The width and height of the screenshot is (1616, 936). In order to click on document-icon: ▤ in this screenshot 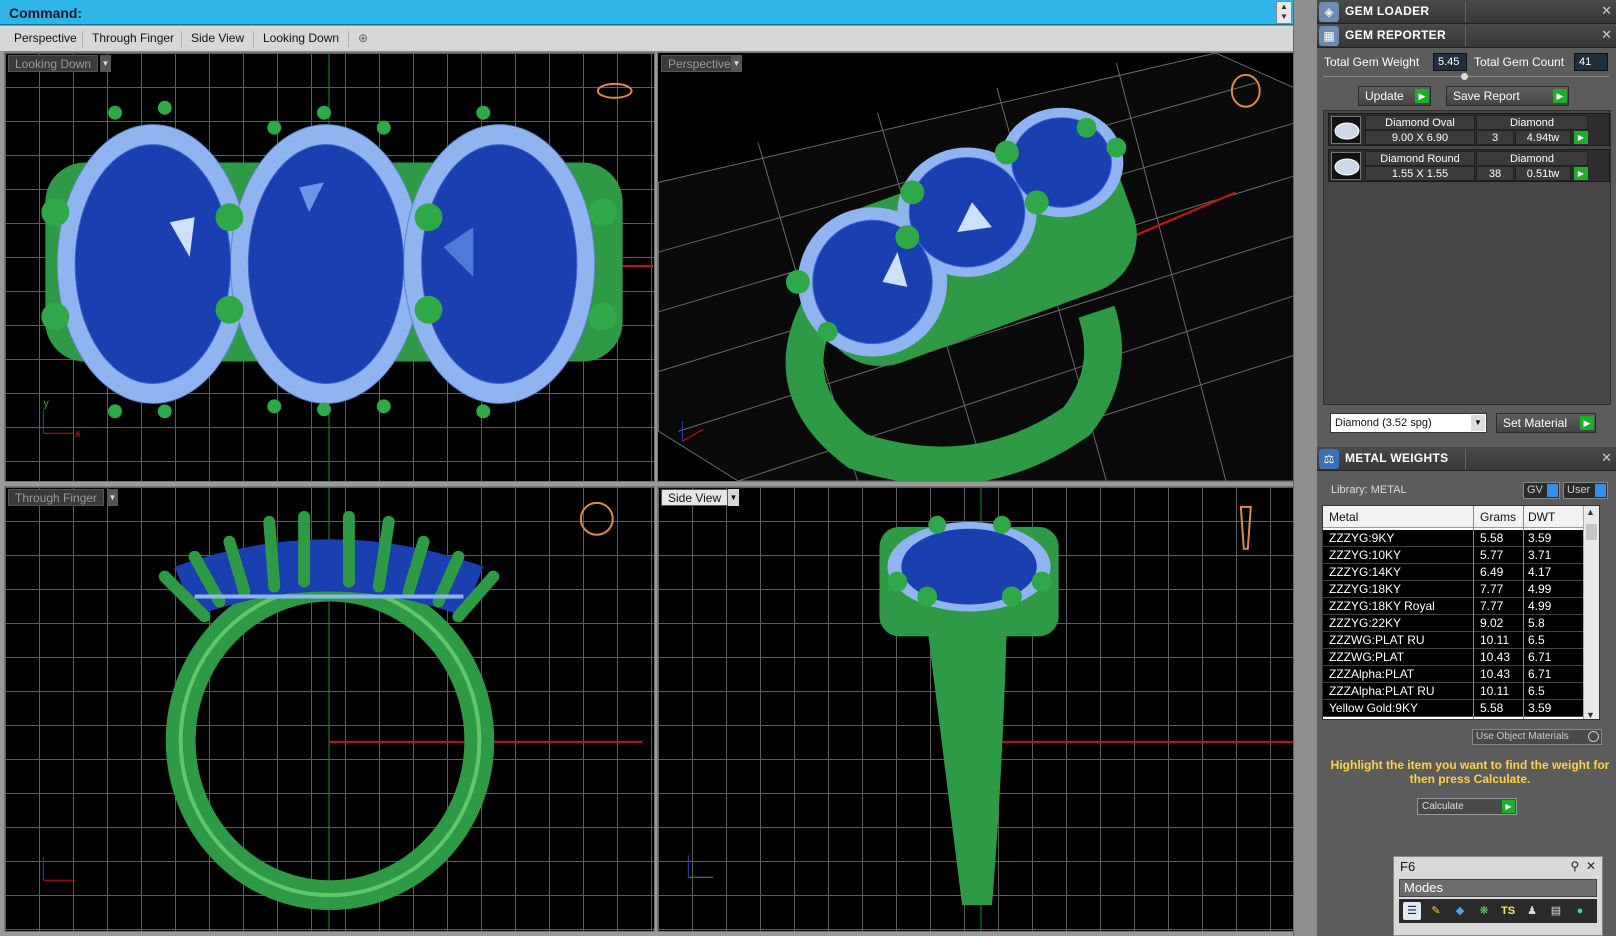, I will do `click(1556, 911)`.